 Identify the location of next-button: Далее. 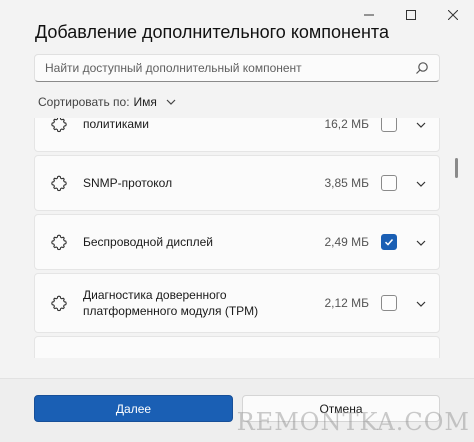
(133, 408).